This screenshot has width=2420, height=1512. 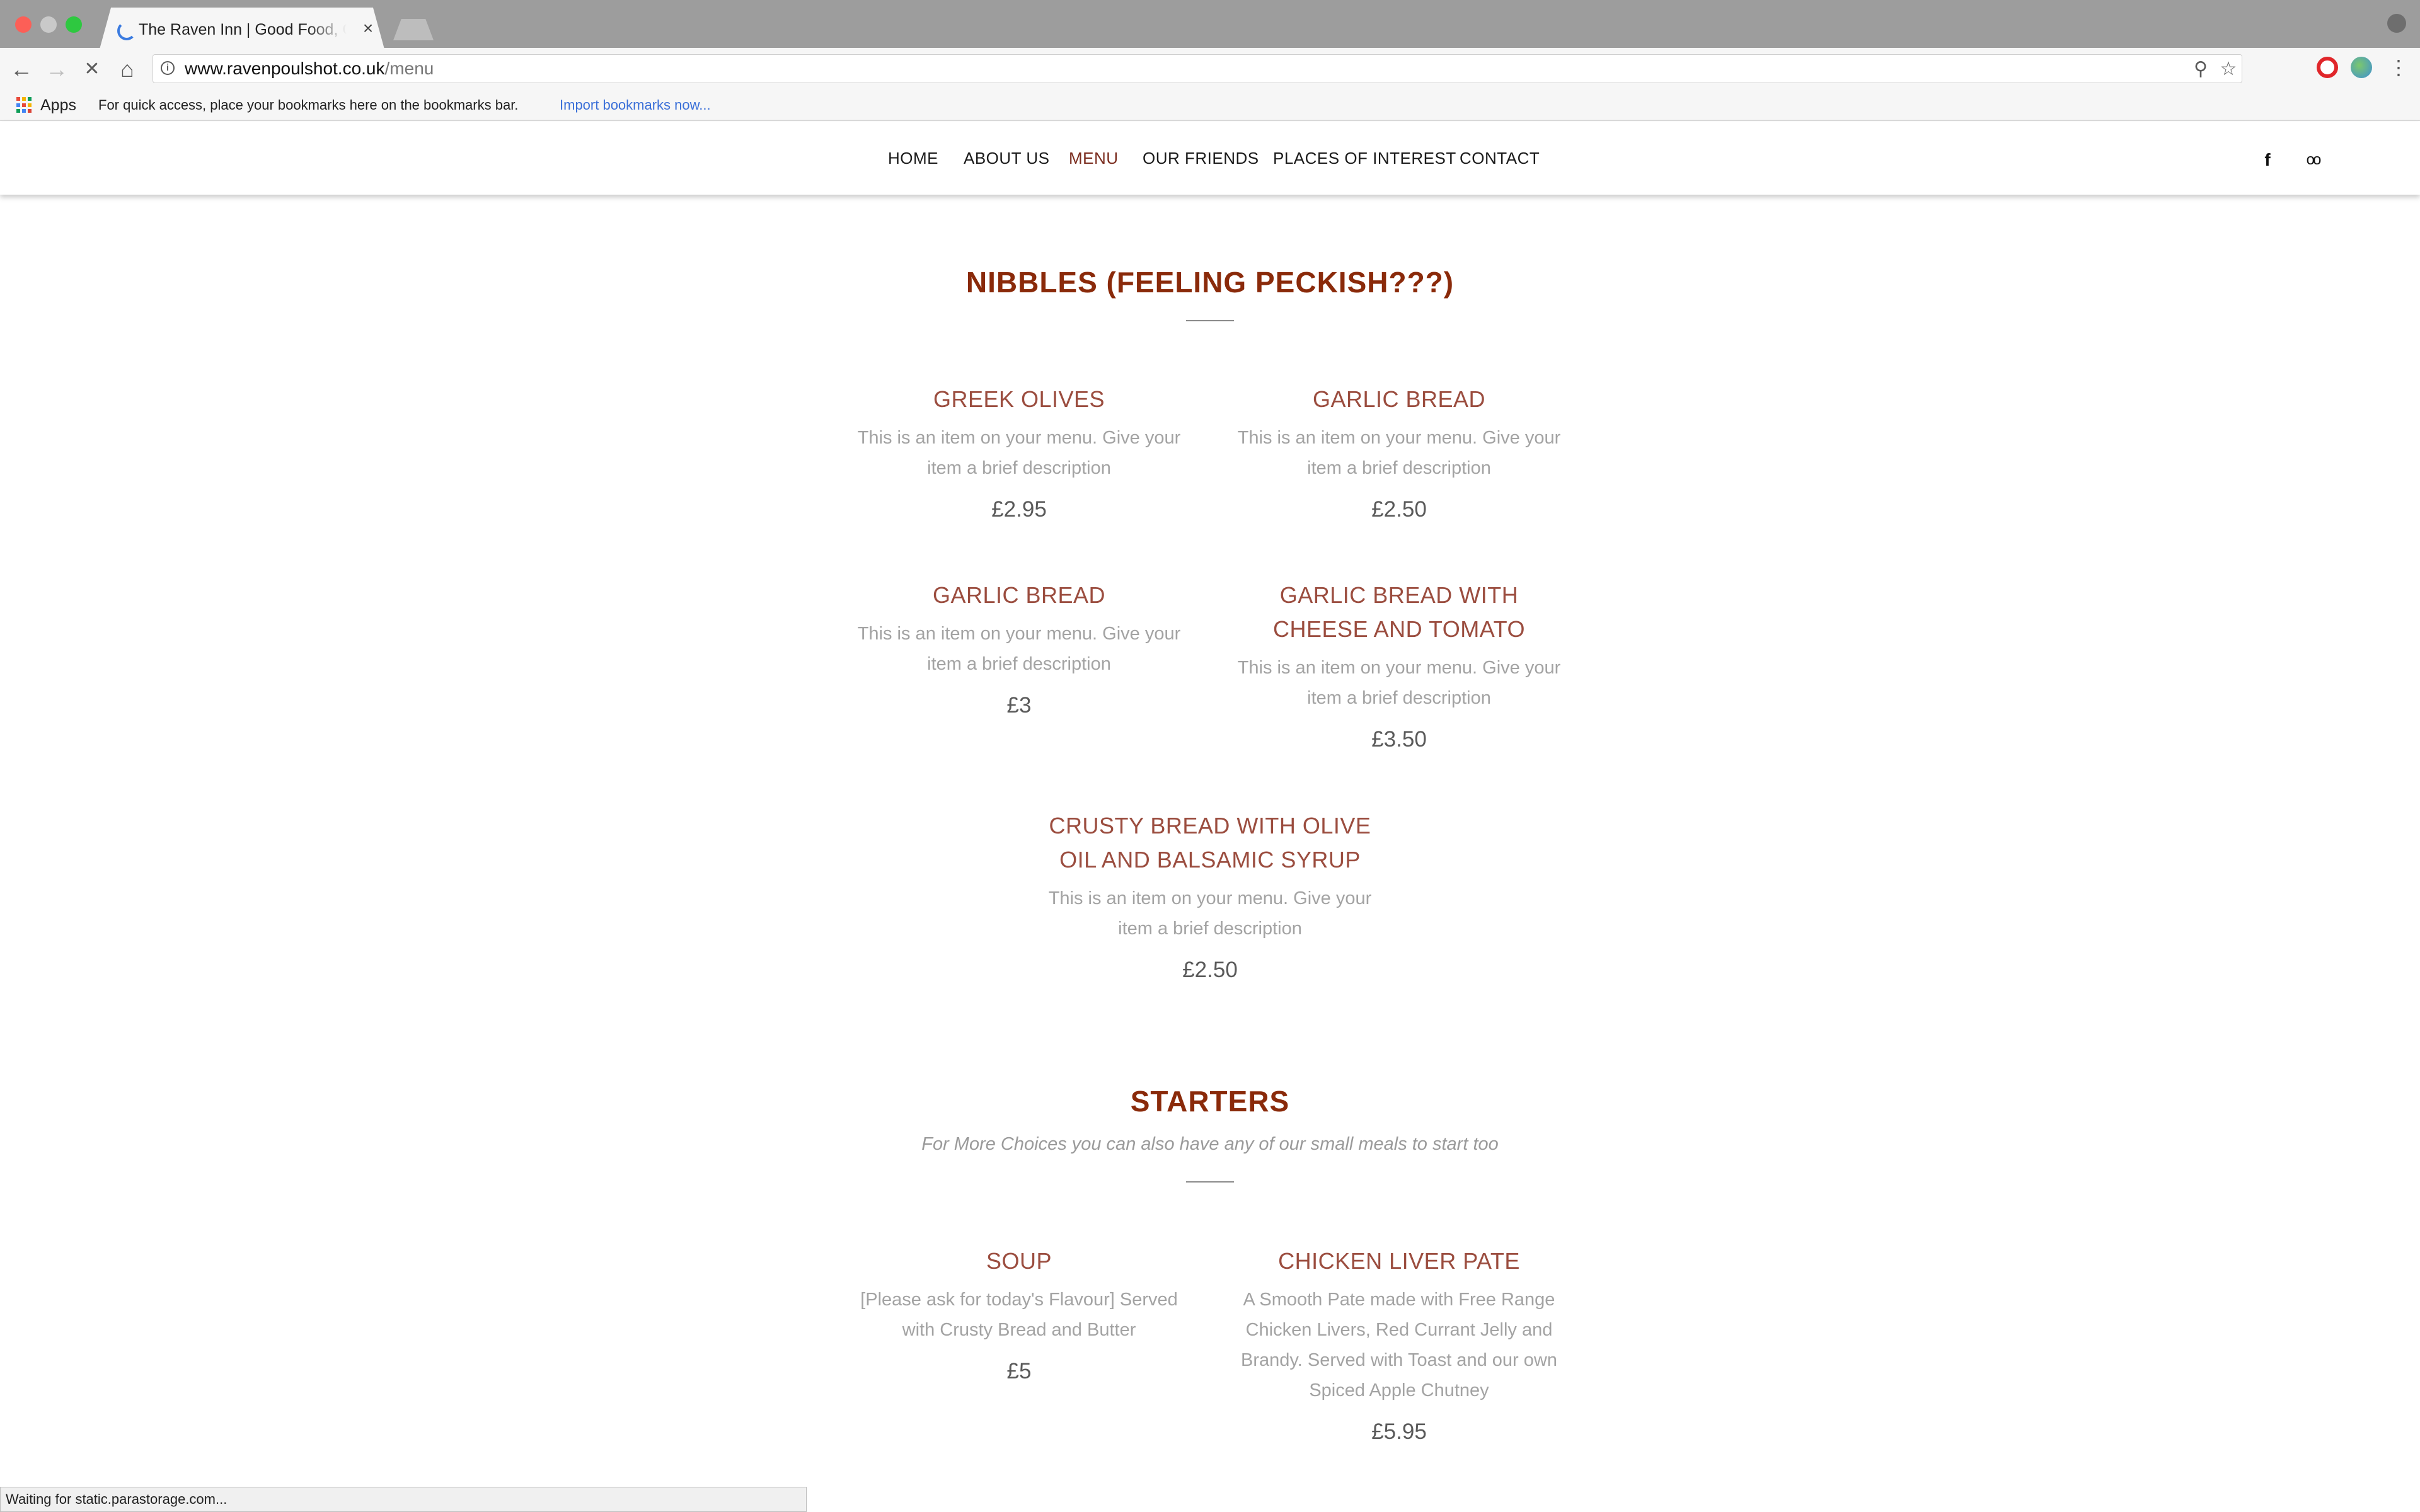 I want to click on nav-home: HOME, so click(x=913, y=158).